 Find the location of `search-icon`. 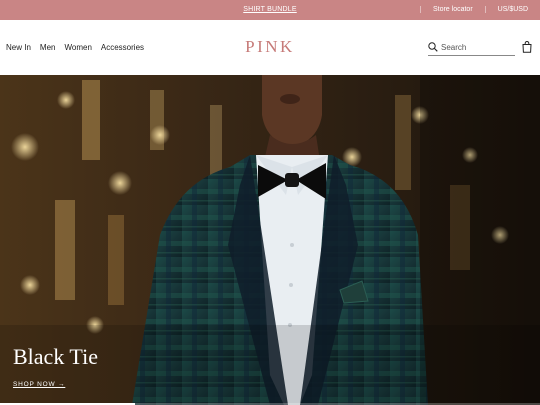

search-icon is located at coordinates (433, 47).